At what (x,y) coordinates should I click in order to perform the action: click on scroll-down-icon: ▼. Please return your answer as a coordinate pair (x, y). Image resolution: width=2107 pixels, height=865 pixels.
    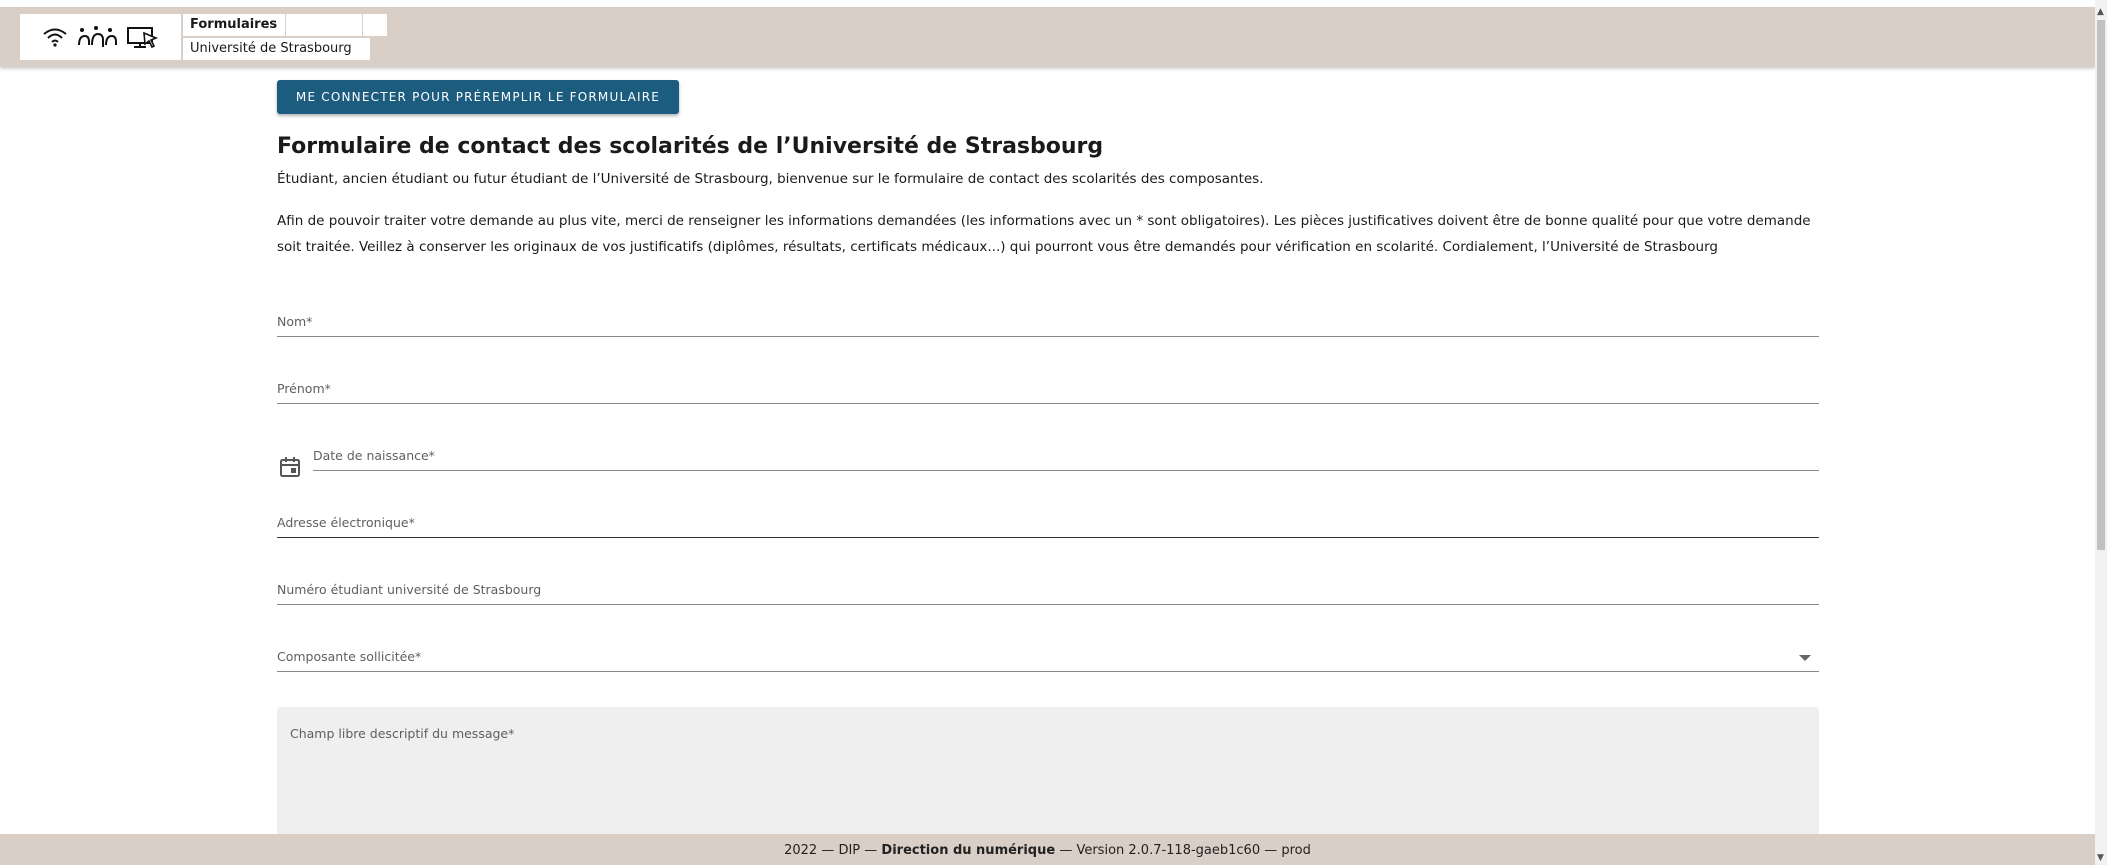
    Looking at the image, I should click on (2100, 858).